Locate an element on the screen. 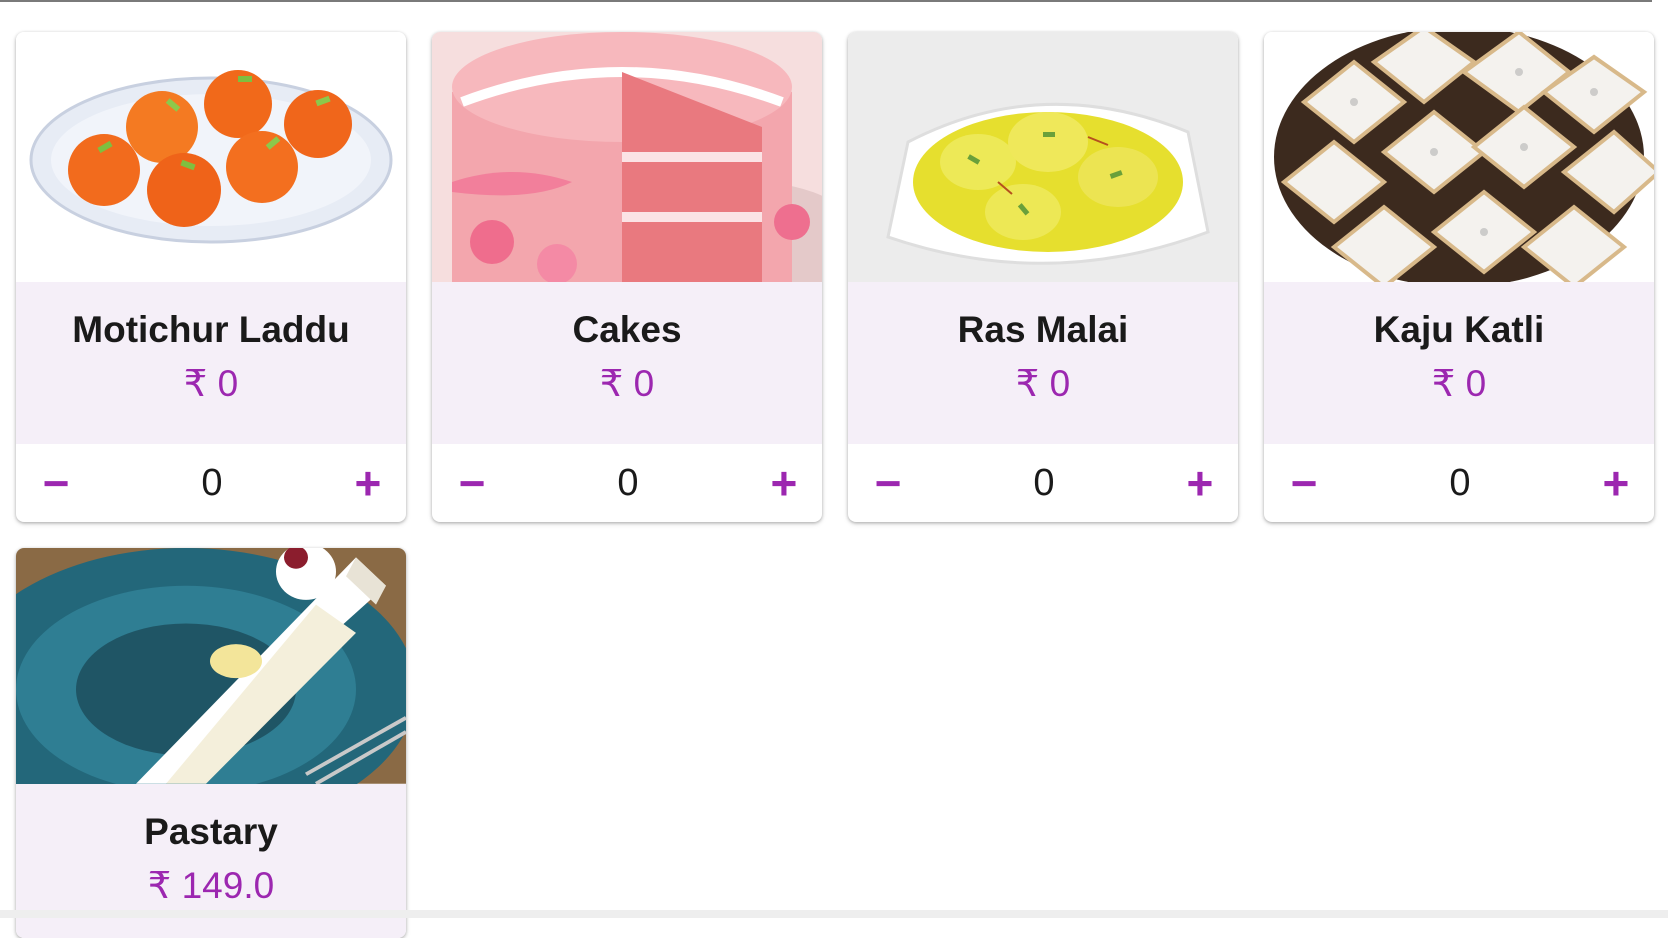 This screenshot has height=938, width=1668. top-divider is located at coordinates (826, 1).